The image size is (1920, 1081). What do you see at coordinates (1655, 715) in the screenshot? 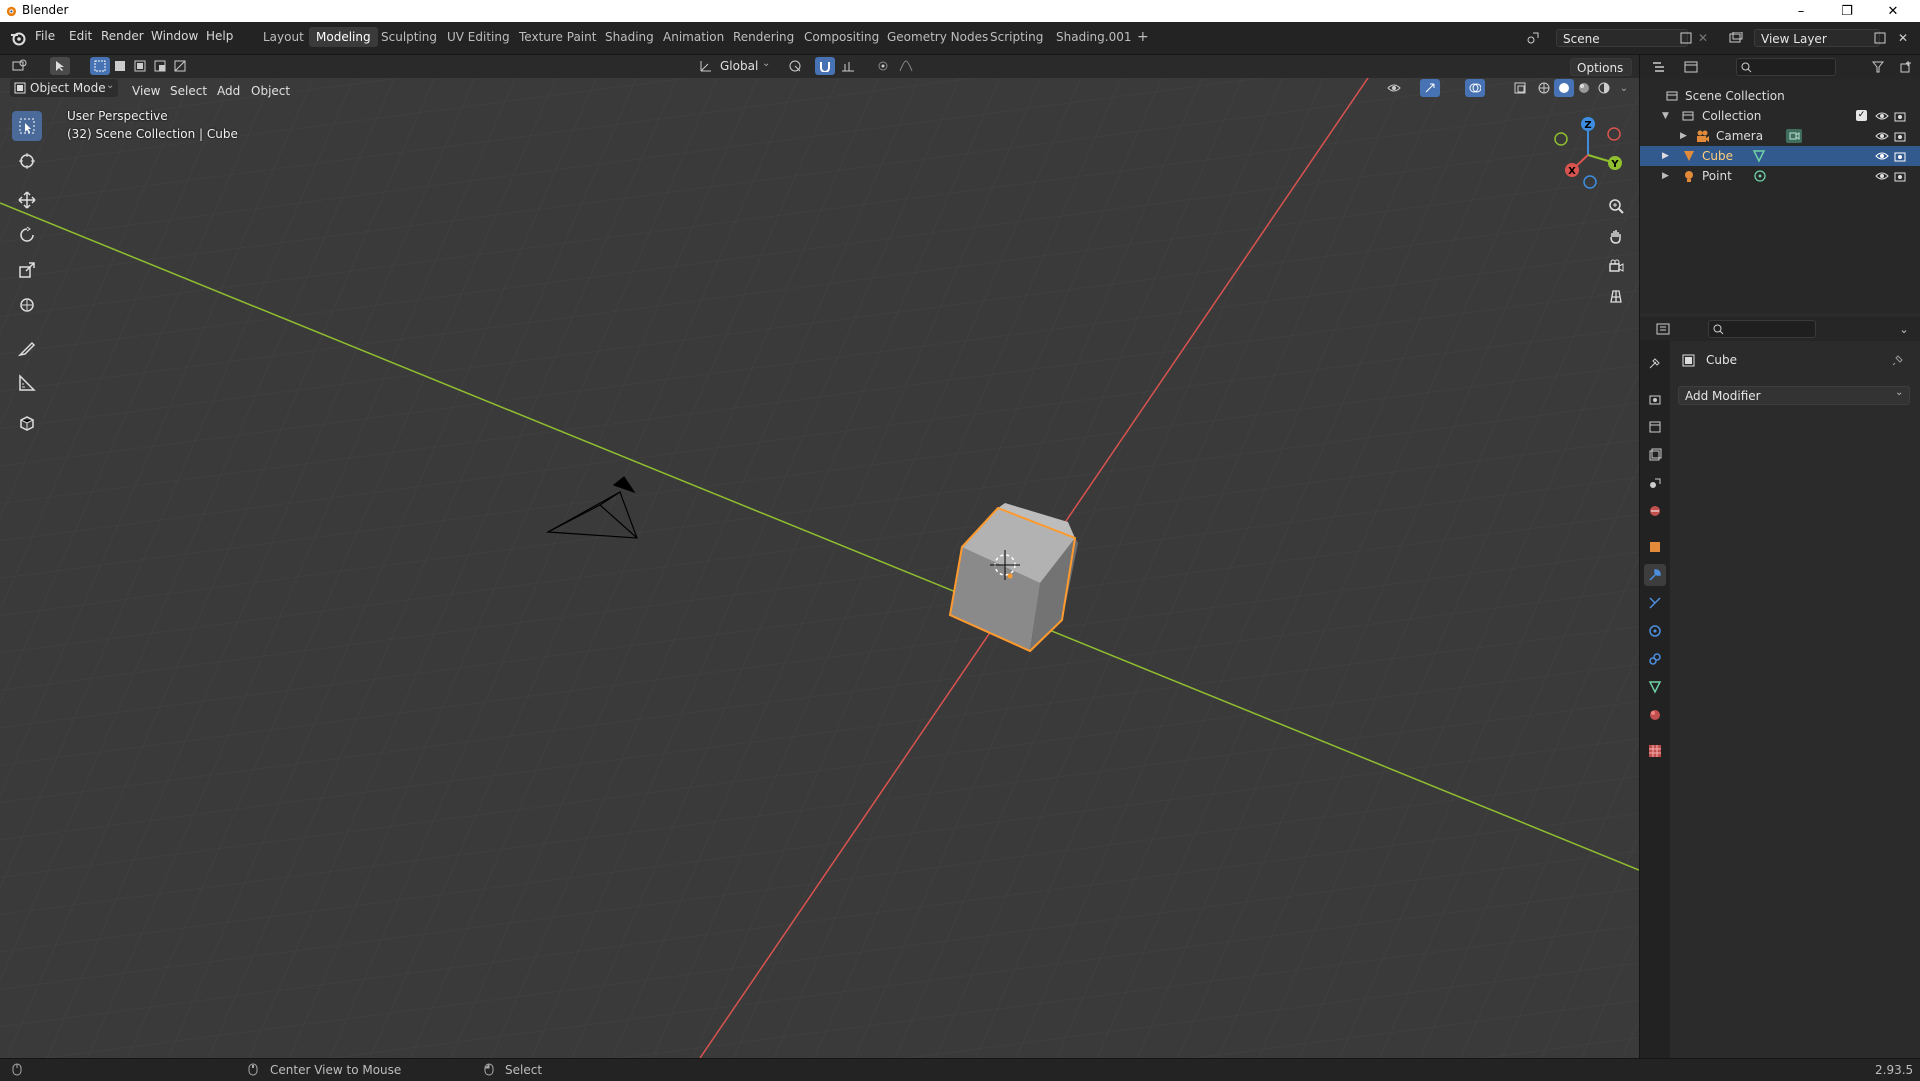
I see `tab-material-icon` at bounding box center [1655, 715].